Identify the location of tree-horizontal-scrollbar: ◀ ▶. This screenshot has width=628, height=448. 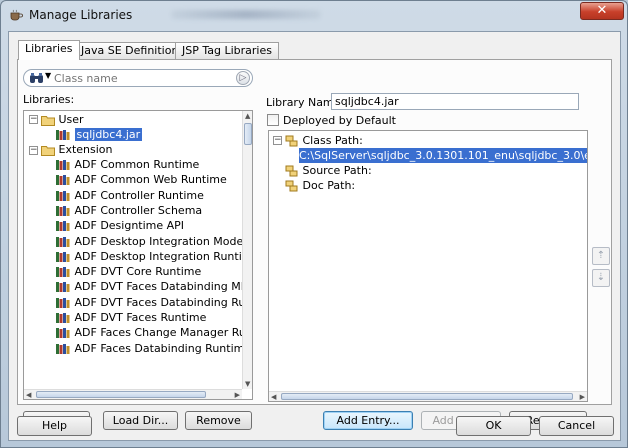
(133, 394).